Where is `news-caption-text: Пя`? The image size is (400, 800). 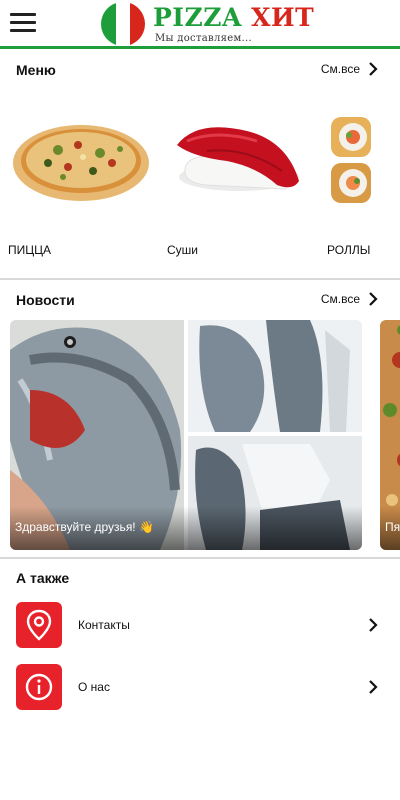
news-caption-text: Пя is located at coordinates (392, 527).